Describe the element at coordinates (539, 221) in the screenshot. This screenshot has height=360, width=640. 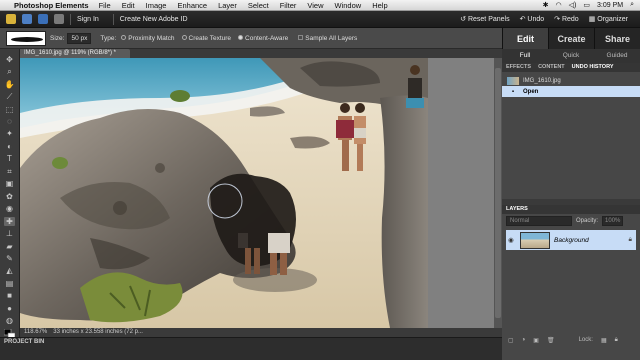
I see `blend-mode-select: Normal` at that location.